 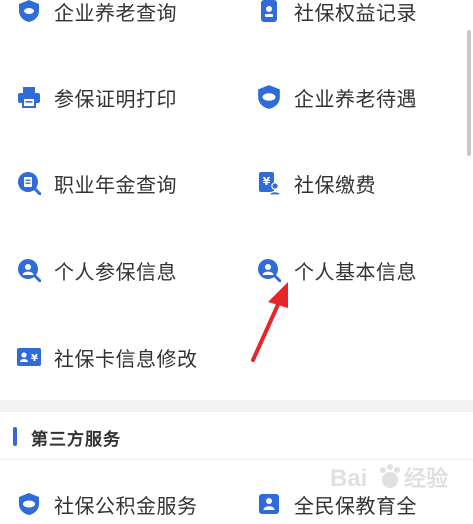 What do you see at coordinates (115, 271) in the screenshot?
I see `service-label: 个人参保信息` at bounding box center [115, 271].